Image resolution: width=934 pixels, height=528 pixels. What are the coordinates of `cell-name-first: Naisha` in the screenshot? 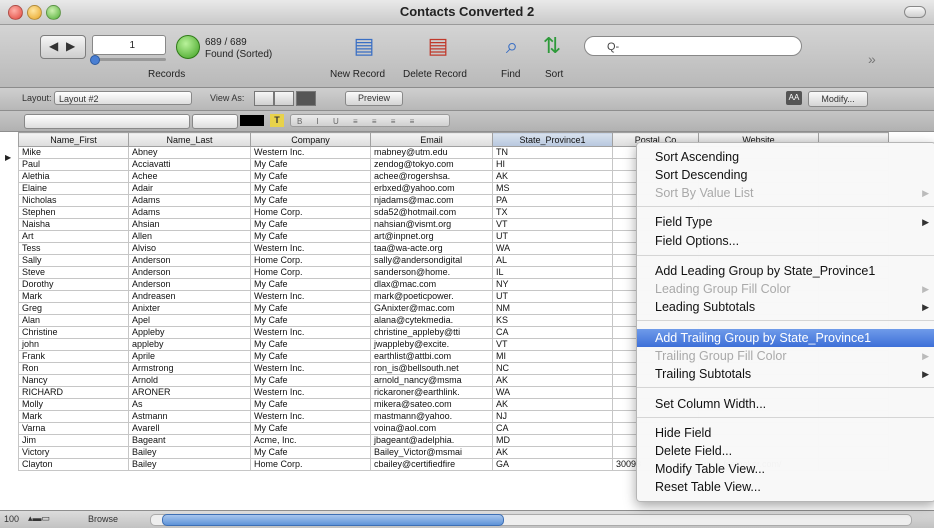 It's located at (73, 224).